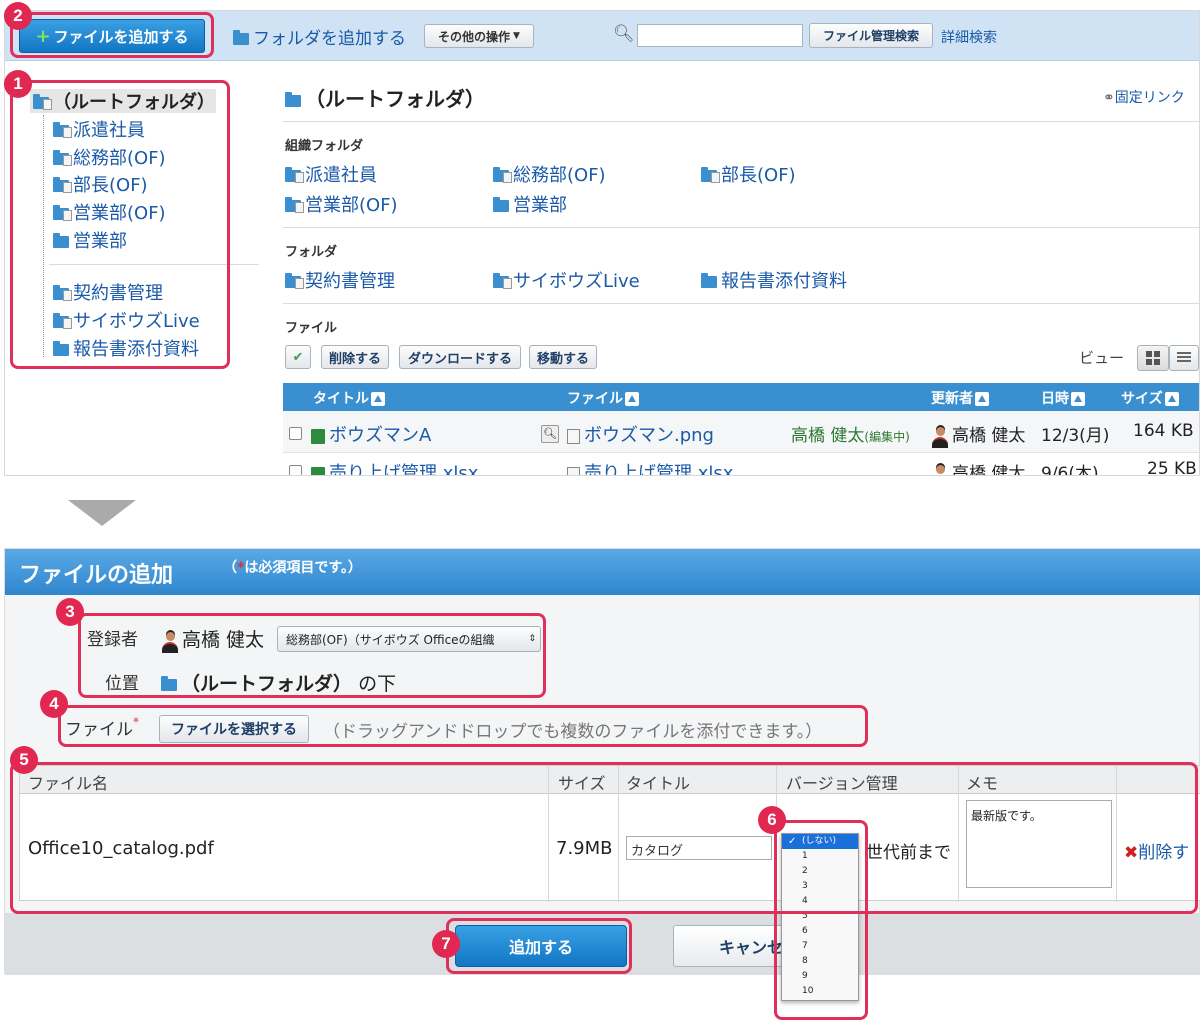  What do you see at coordinates (563, 357) in the screenshot?
I see `move-button: 移動する` at bounding box center [563, 357].